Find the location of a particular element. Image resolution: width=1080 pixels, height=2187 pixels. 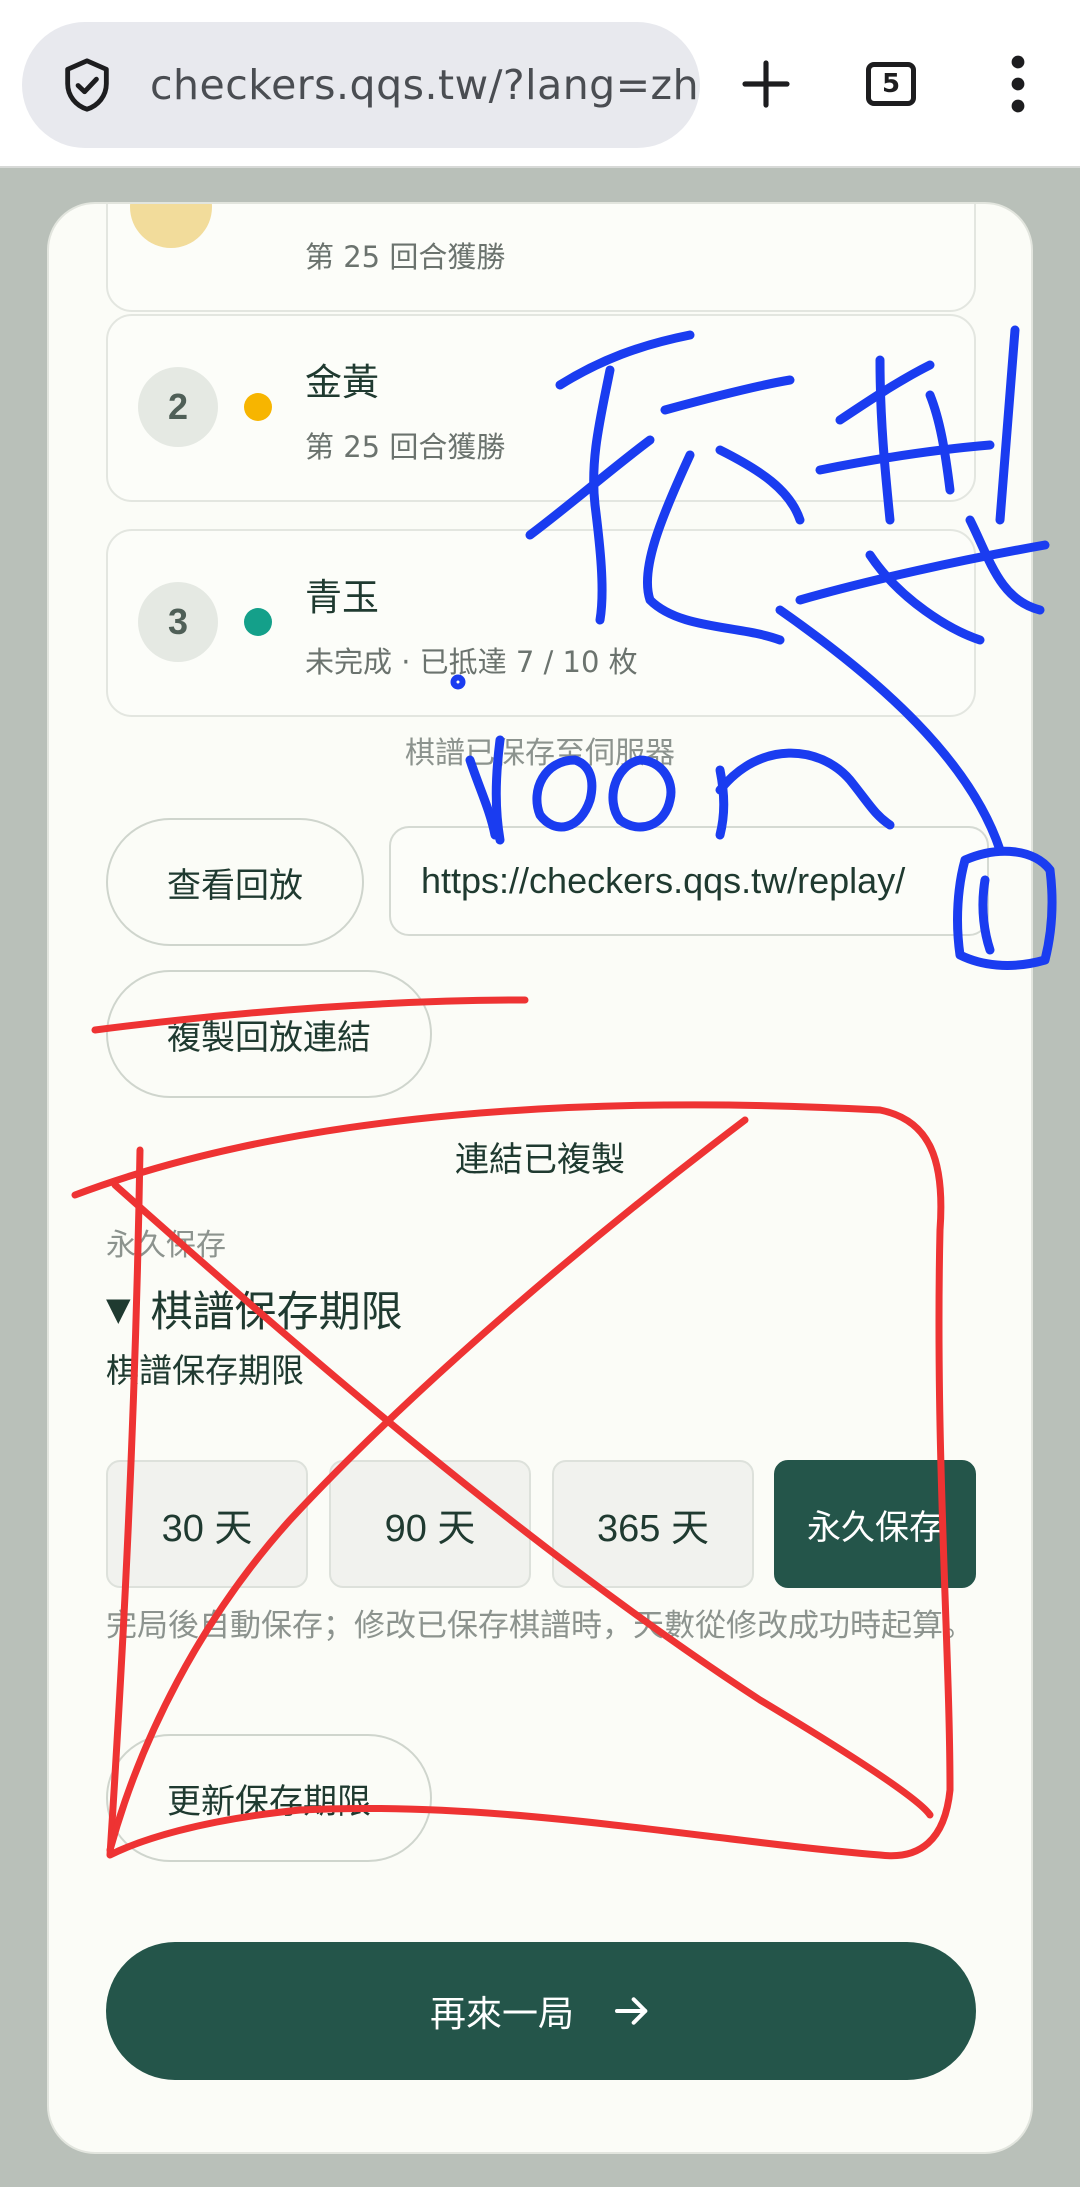

tab-count: 5 is located at coordinates (891, 84).